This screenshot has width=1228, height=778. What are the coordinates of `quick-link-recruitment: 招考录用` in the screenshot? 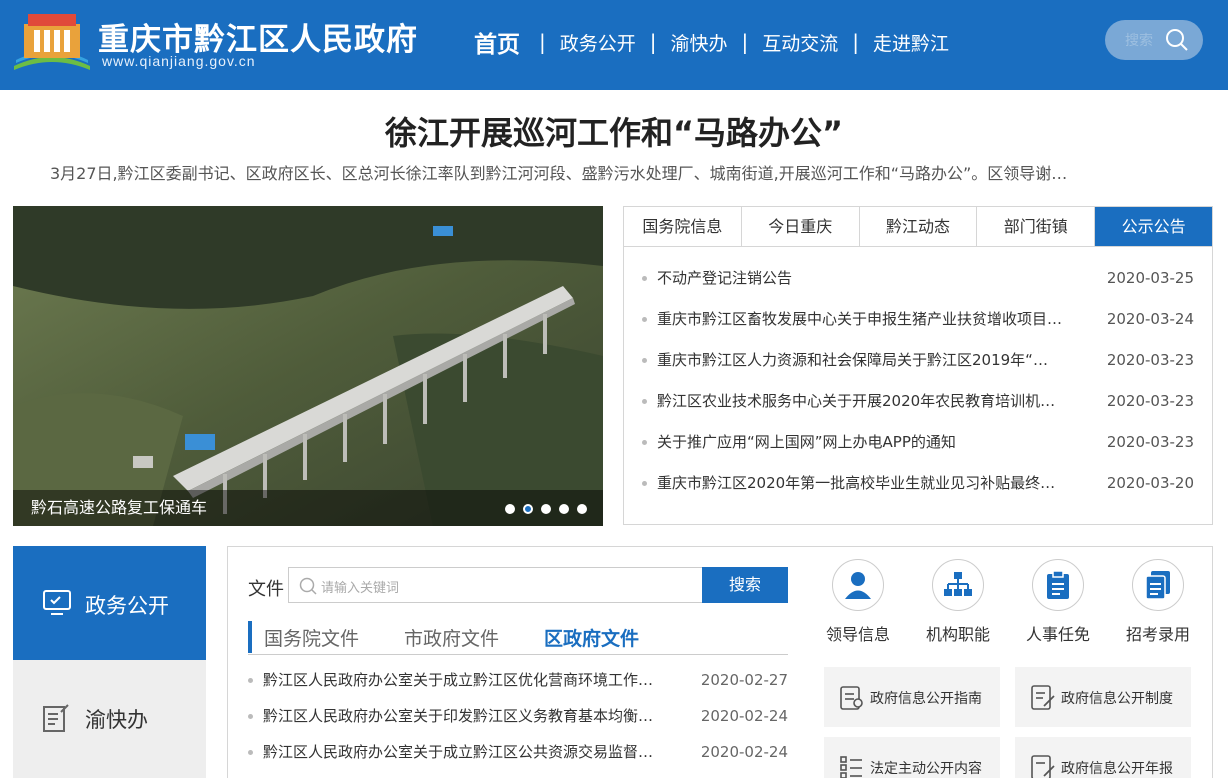 It's located at (1158, 602).